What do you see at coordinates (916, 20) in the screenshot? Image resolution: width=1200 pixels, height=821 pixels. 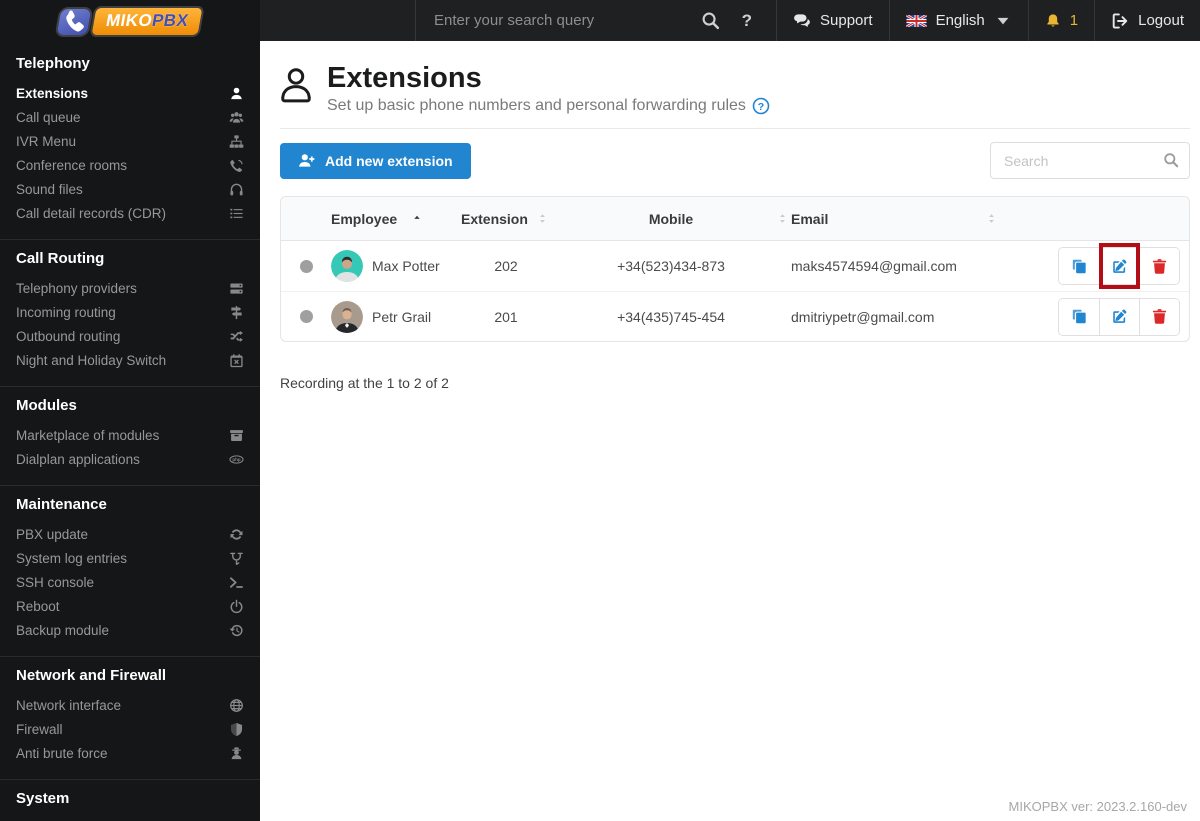 I see `uk-flag-icon` at bounding box center [916, 20].